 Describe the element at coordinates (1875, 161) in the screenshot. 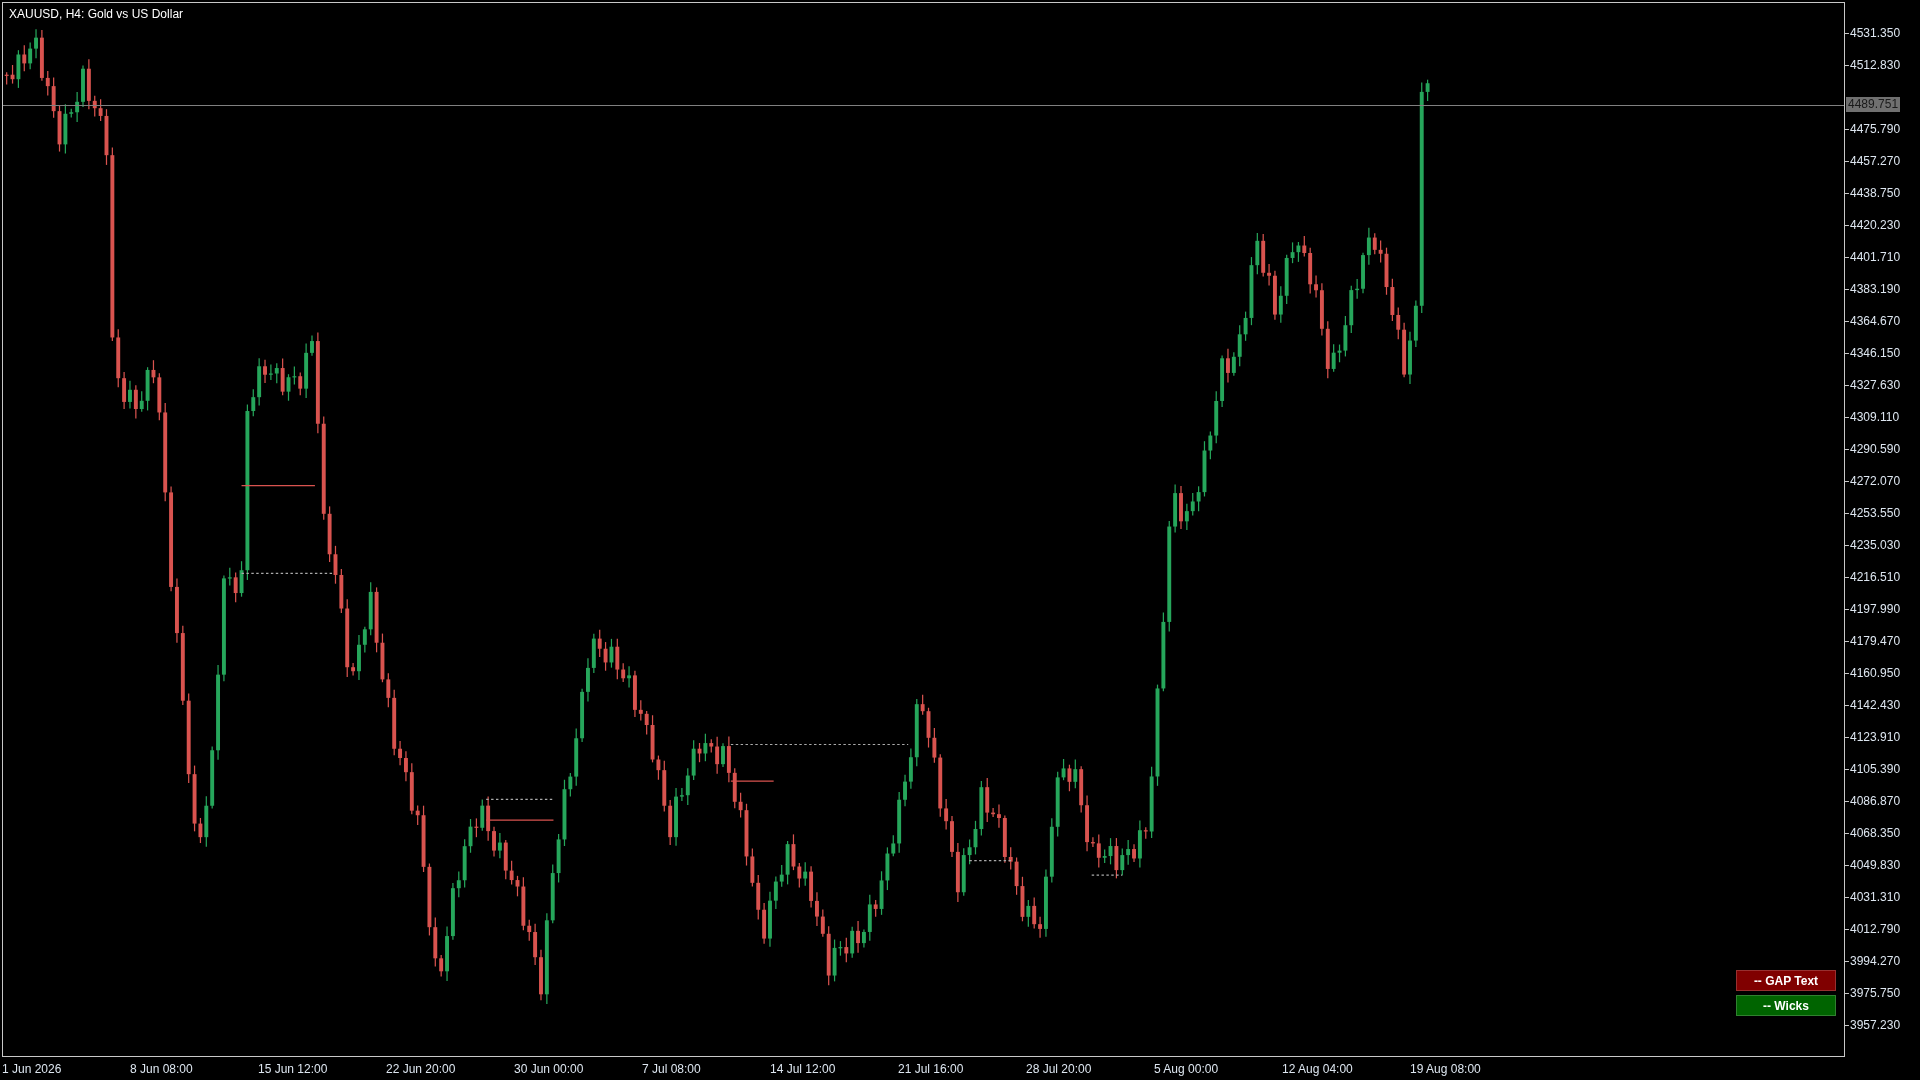

I see `price-label: 4457.270` at that location.